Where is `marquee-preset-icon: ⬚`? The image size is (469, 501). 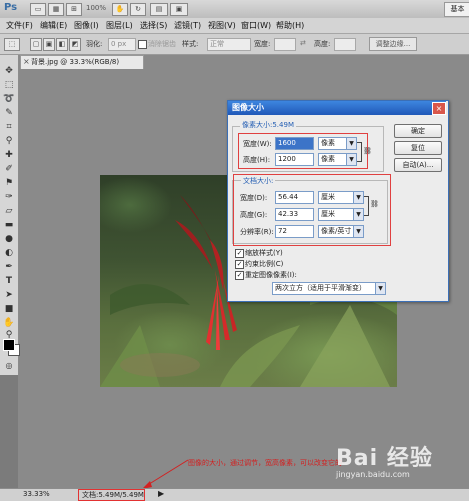 marquee-preset-icon: ⬚ is located at coordinates (12, 44).